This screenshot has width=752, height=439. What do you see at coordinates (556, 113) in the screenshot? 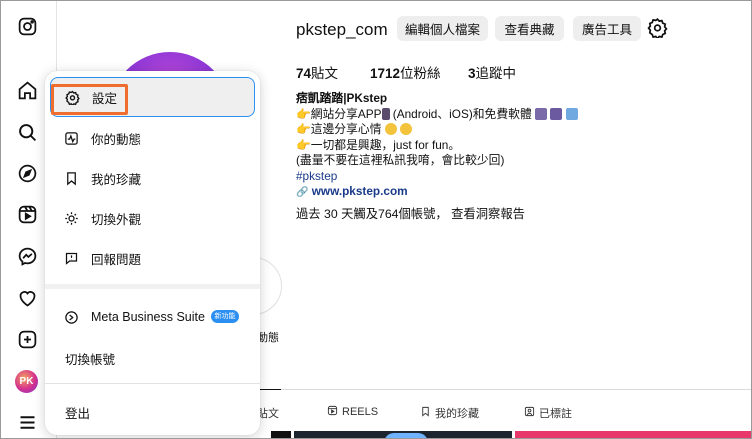
I see `gamepad-icon` at bounding box center [556, 113].